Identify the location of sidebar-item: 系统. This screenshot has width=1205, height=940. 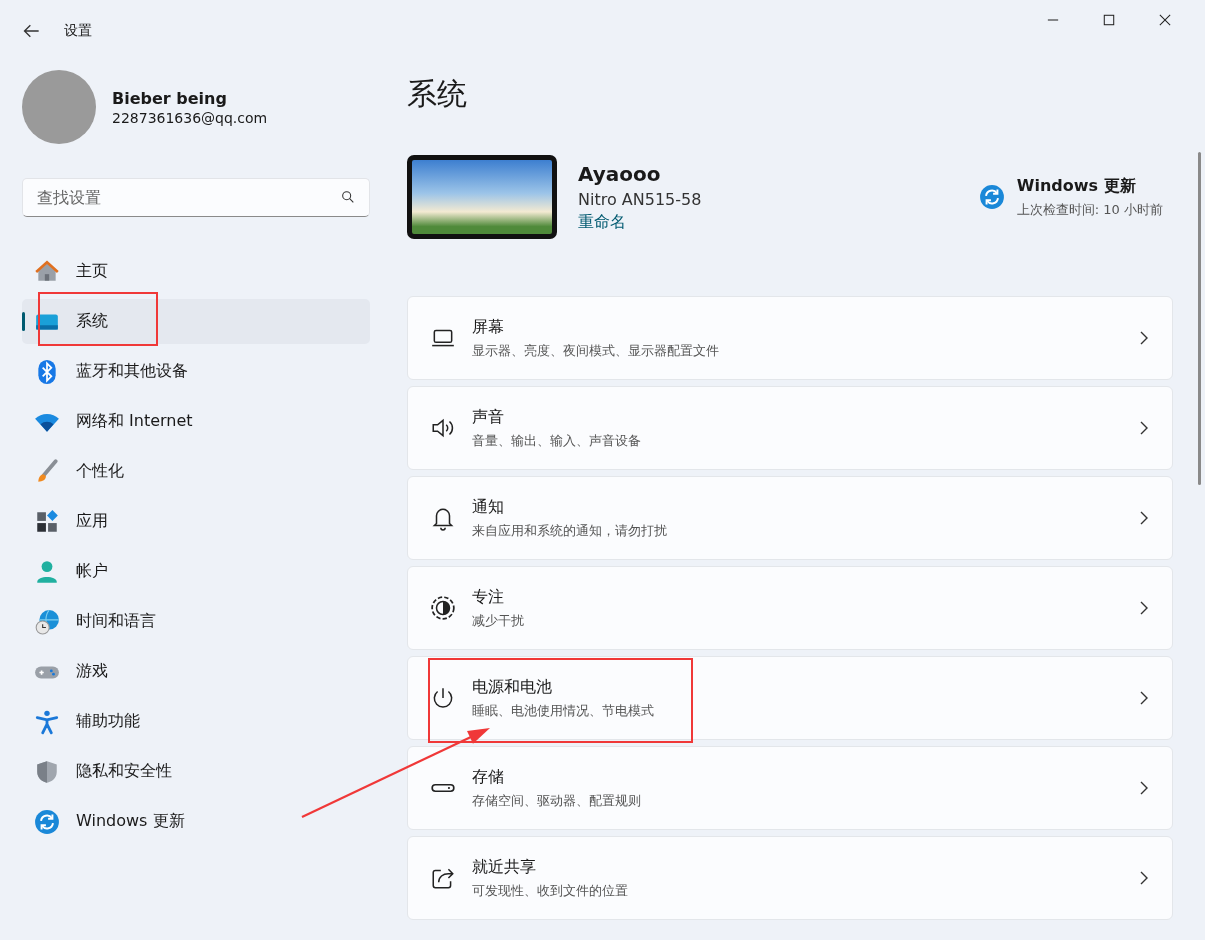
(196, 321).